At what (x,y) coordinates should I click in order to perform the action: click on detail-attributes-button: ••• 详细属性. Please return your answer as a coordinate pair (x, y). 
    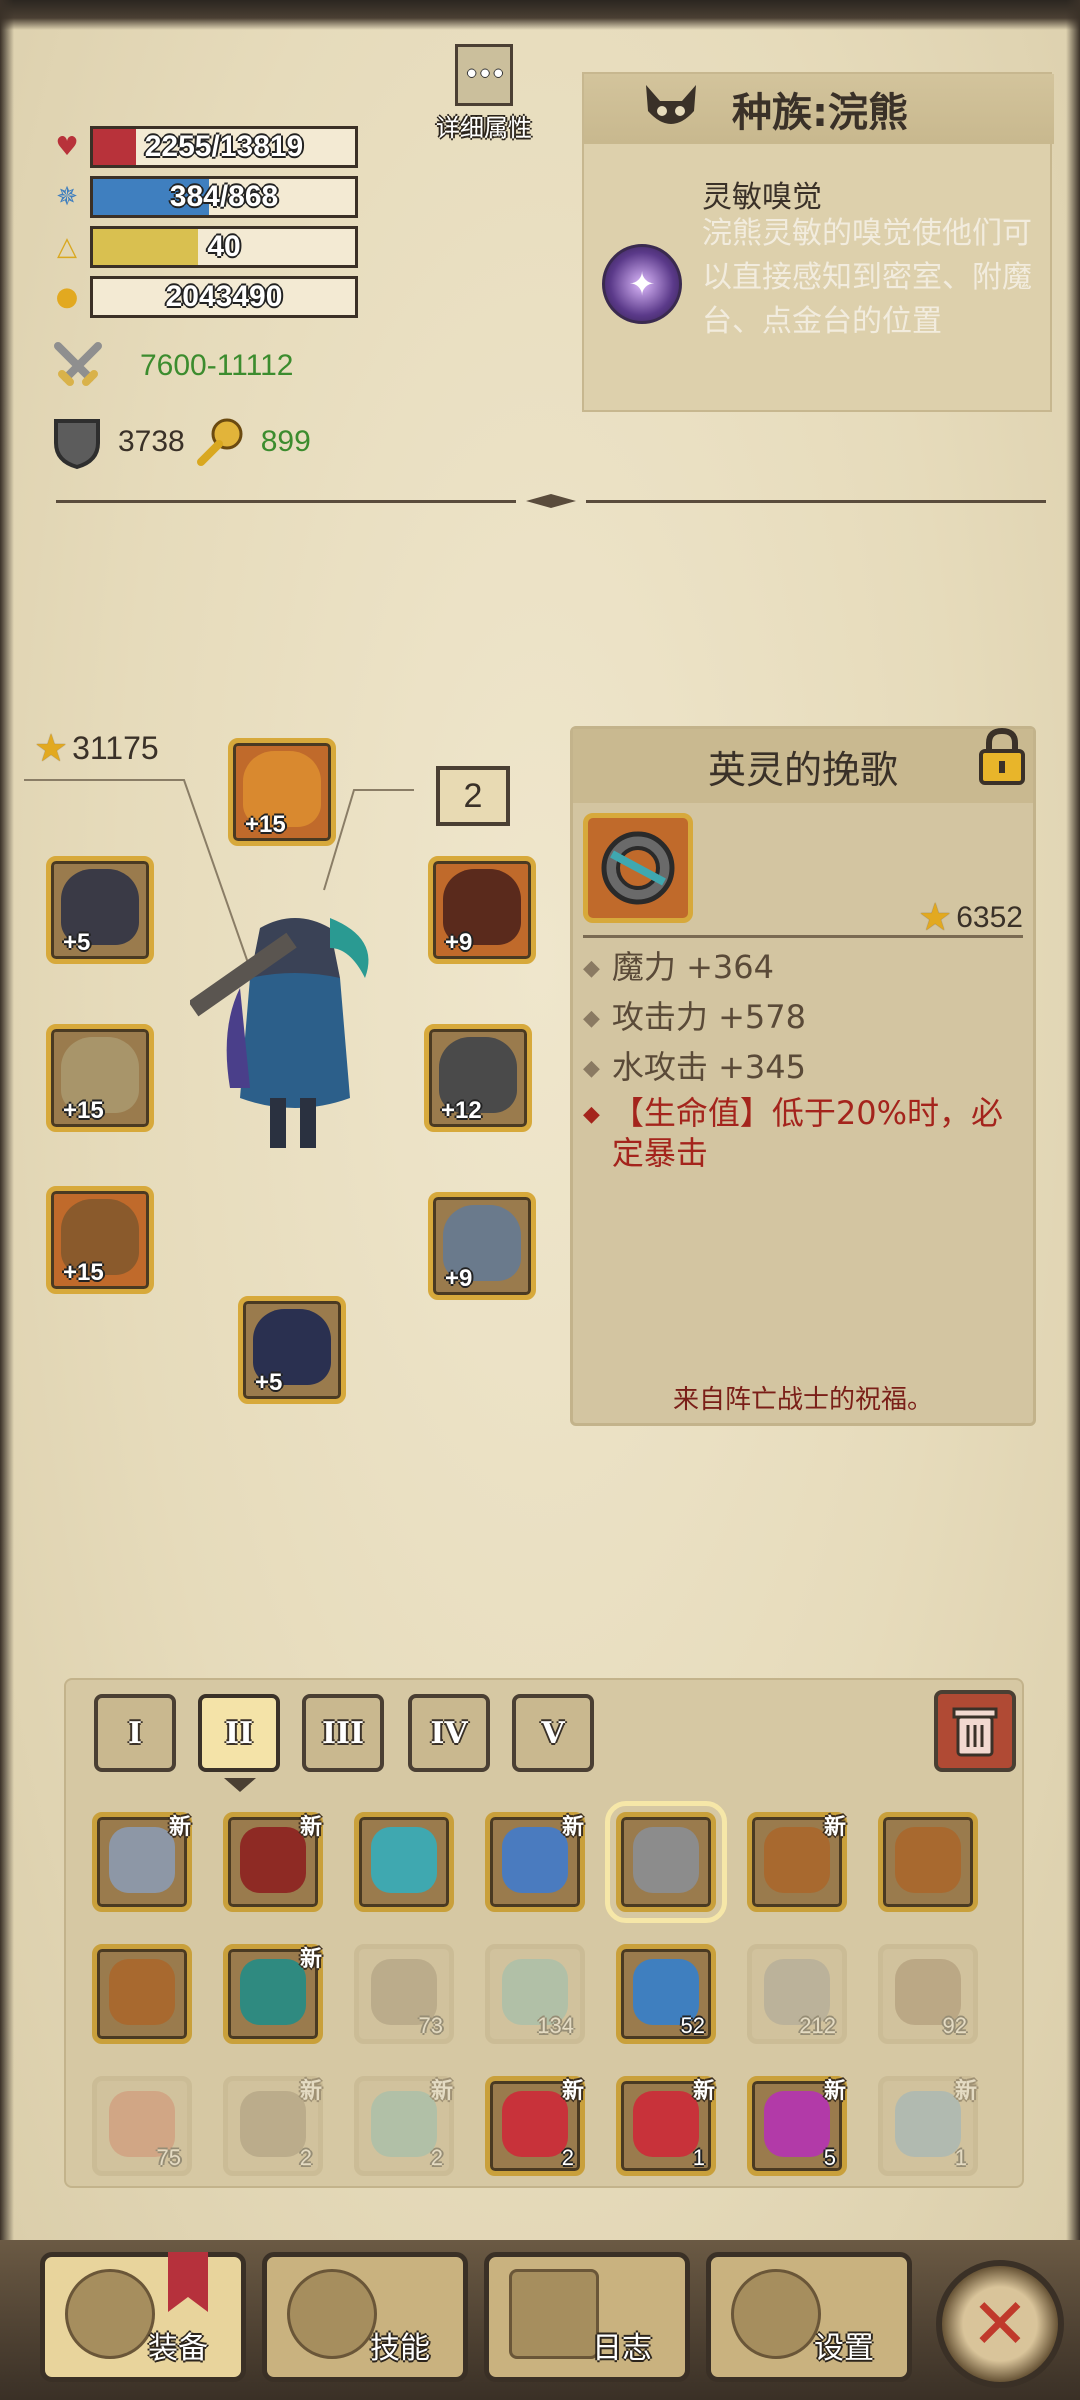
    Looking at the image, I should click on (484, 96).